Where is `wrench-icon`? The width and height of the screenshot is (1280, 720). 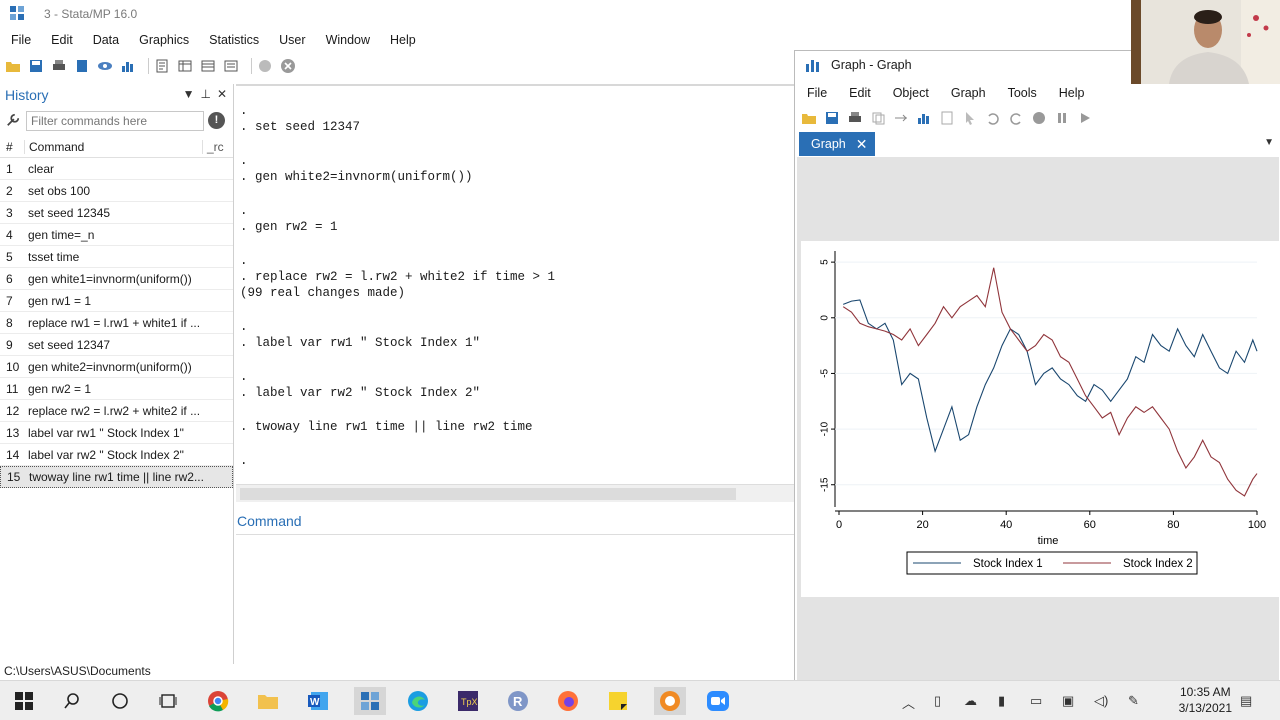
wrench-icon is located at coordinates (13, 121).